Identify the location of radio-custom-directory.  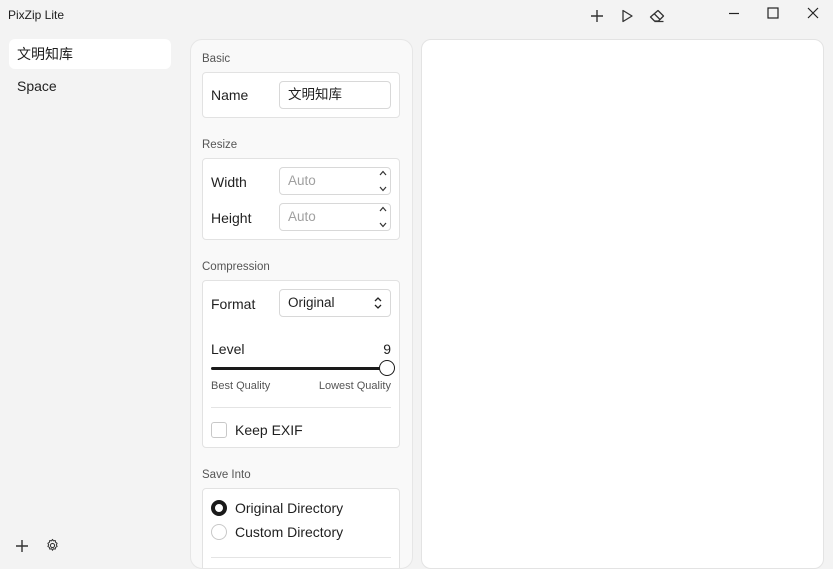
(219, 532).